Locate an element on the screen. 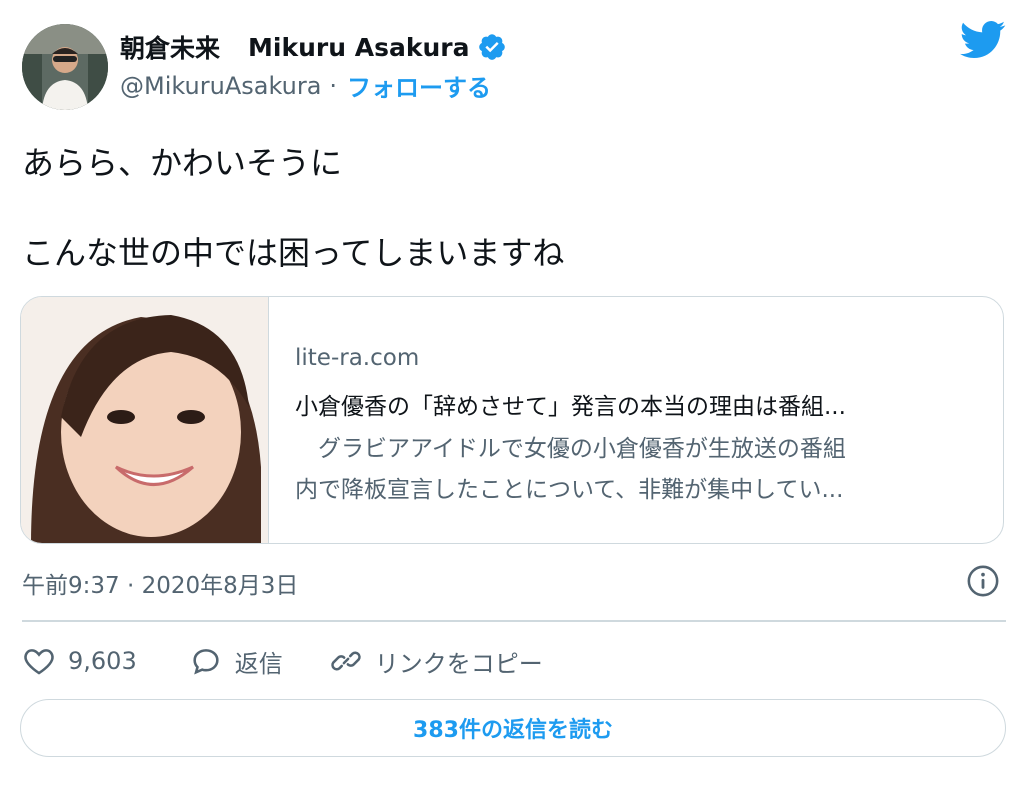 The width and height of the screenshot is (1024, 785). link-icon is located at coordinates (346, 661).